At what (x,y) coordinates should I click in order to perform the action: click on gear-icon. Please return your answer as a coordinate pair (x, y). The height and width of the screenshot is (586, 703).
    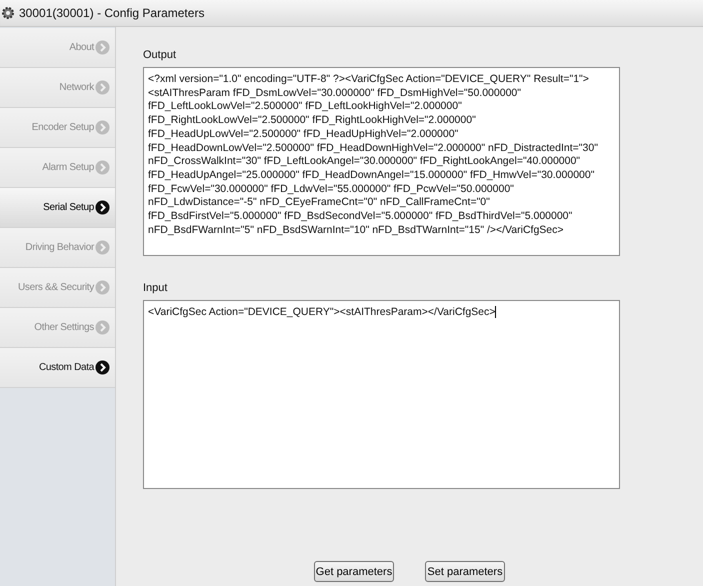
    Looking at the image, I should click on (8, 13).